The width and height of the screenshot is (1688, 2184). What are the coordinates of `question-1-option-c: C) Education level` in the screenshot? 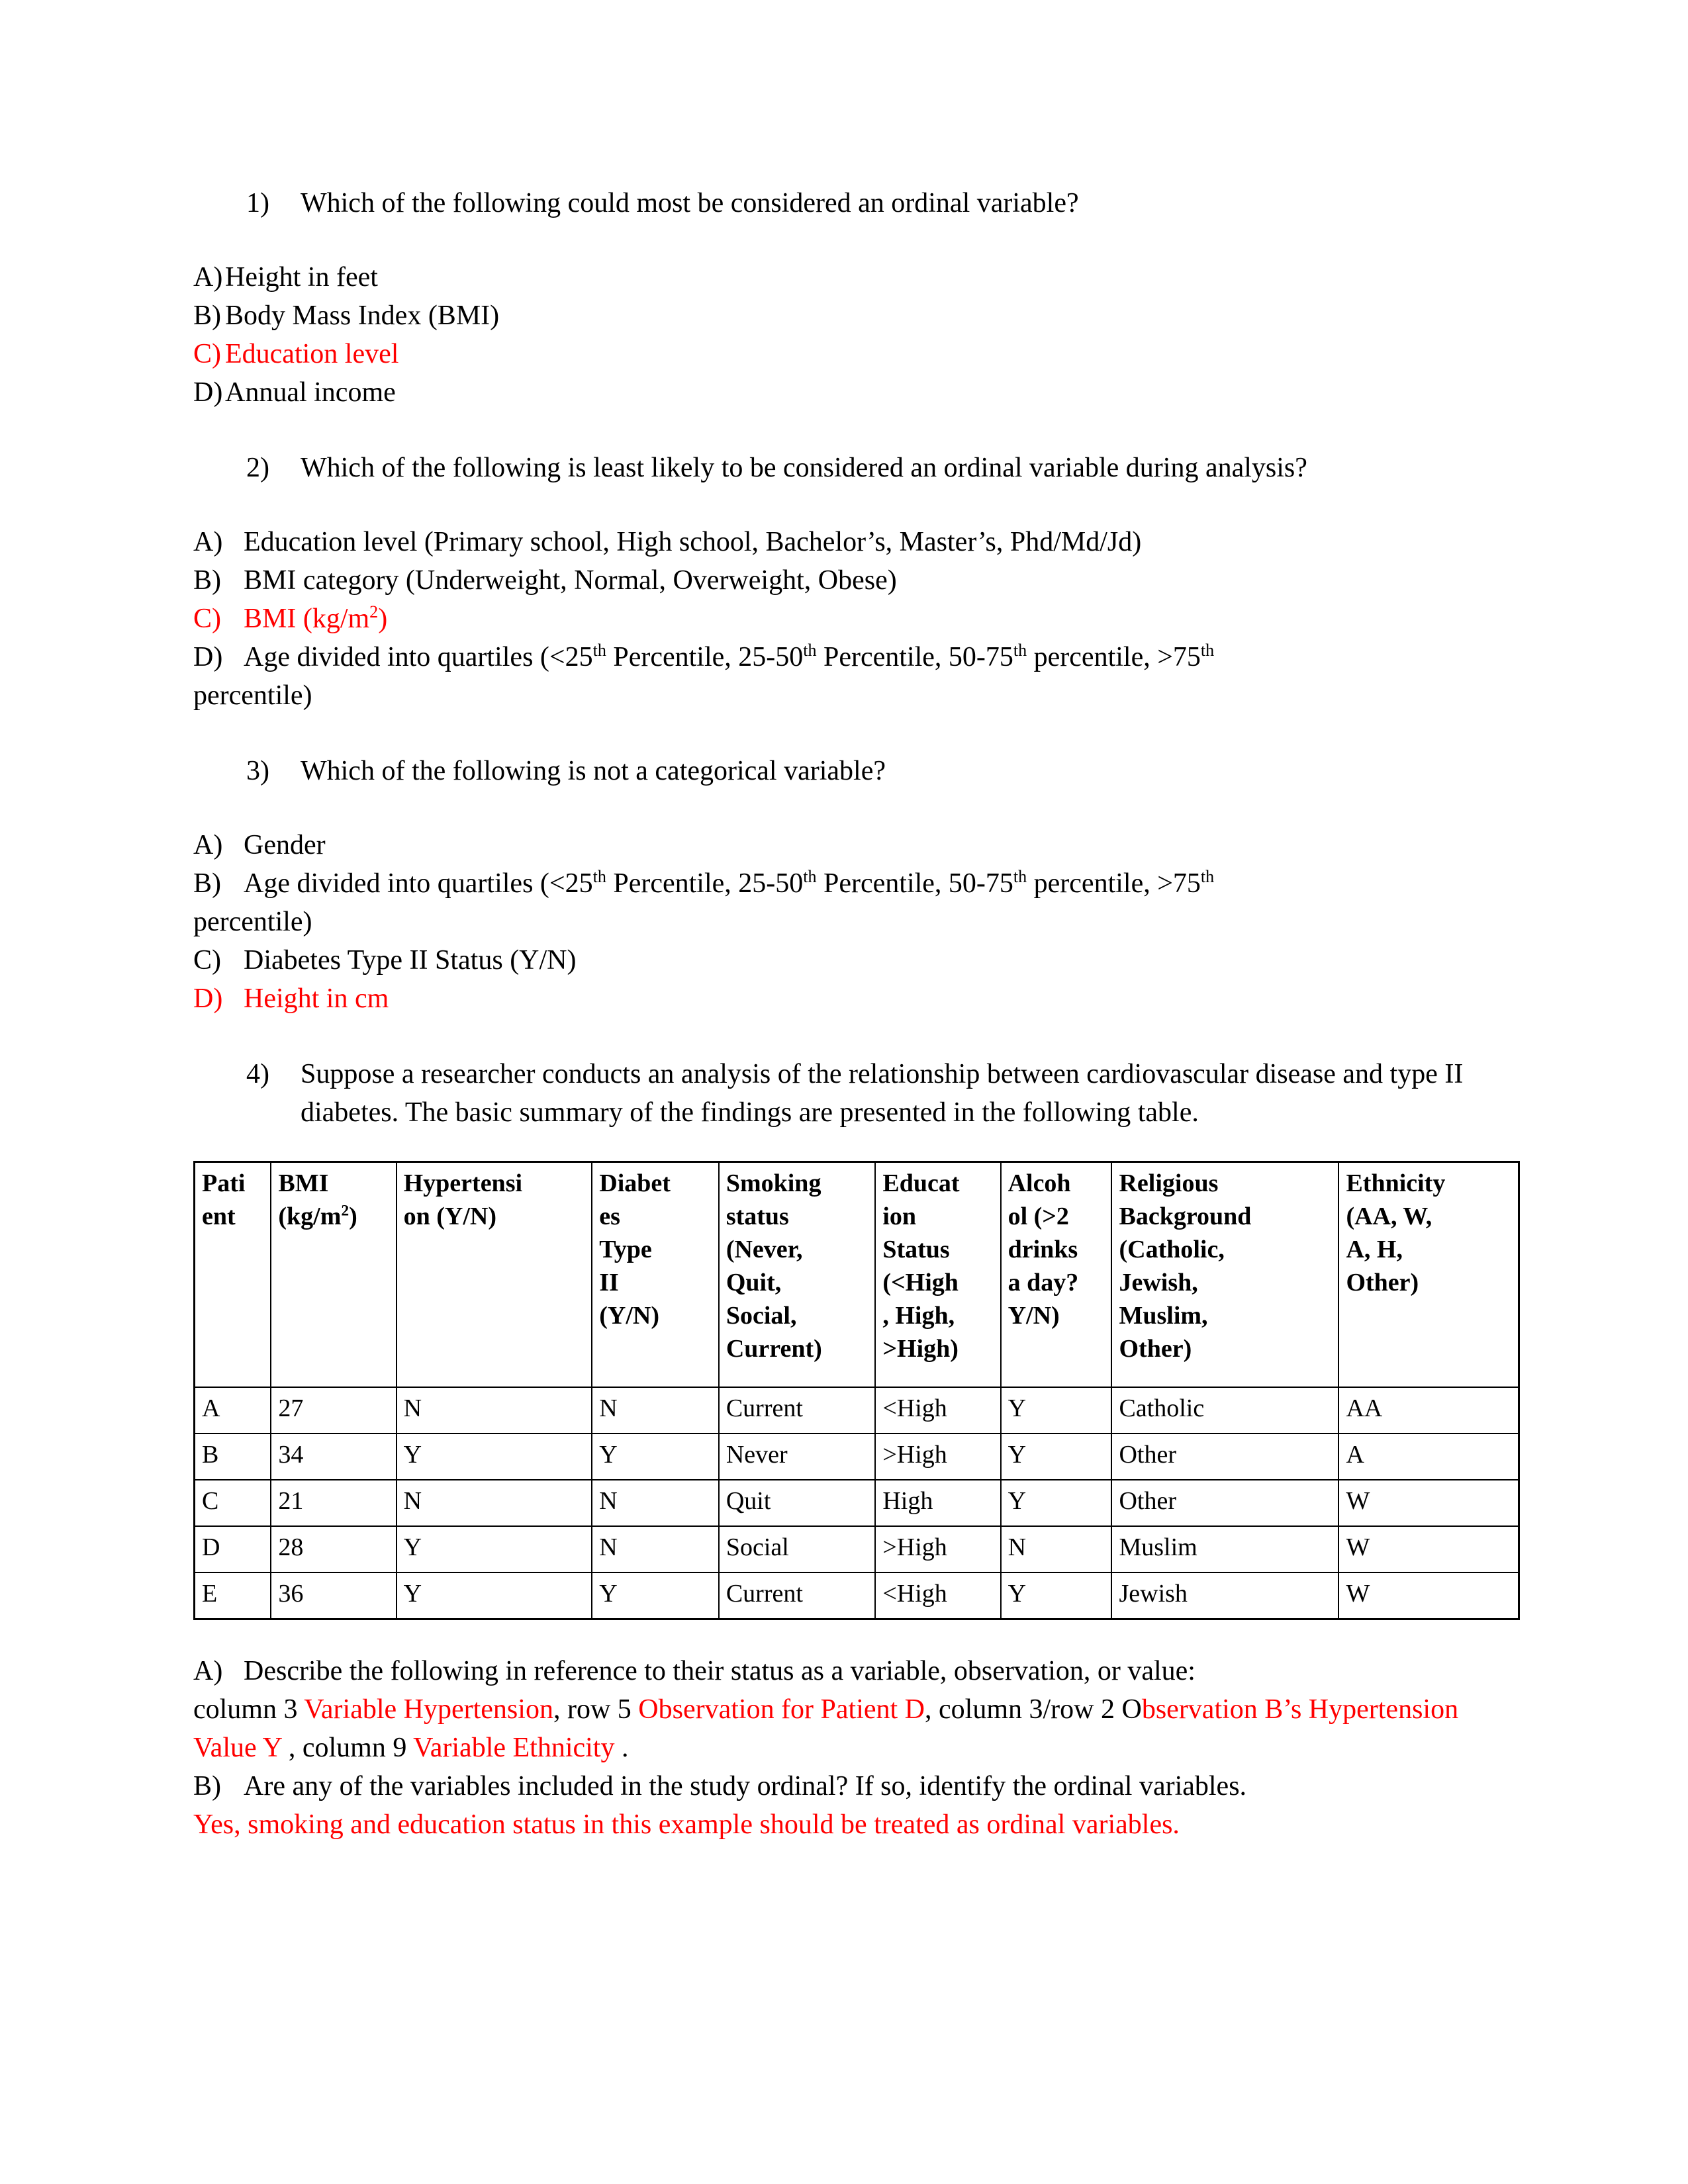 It's located at (858, 354).